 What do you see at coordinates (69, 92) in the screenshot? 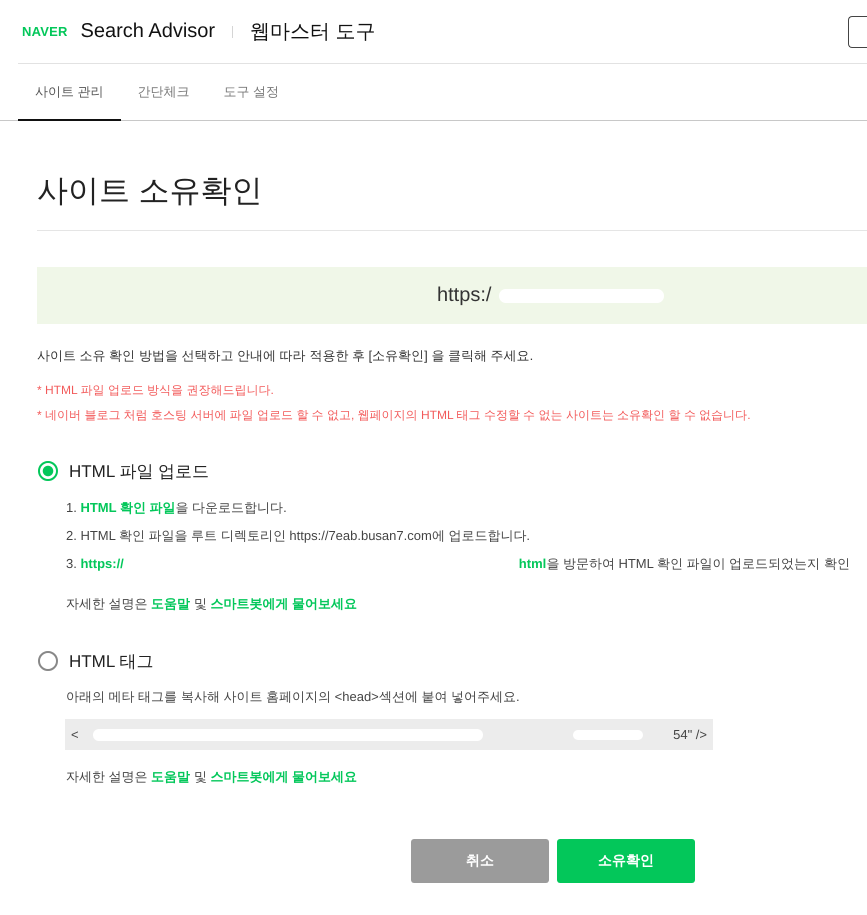
I see `nav-tab: 사이트 관리` at bounding box center [69, 92].